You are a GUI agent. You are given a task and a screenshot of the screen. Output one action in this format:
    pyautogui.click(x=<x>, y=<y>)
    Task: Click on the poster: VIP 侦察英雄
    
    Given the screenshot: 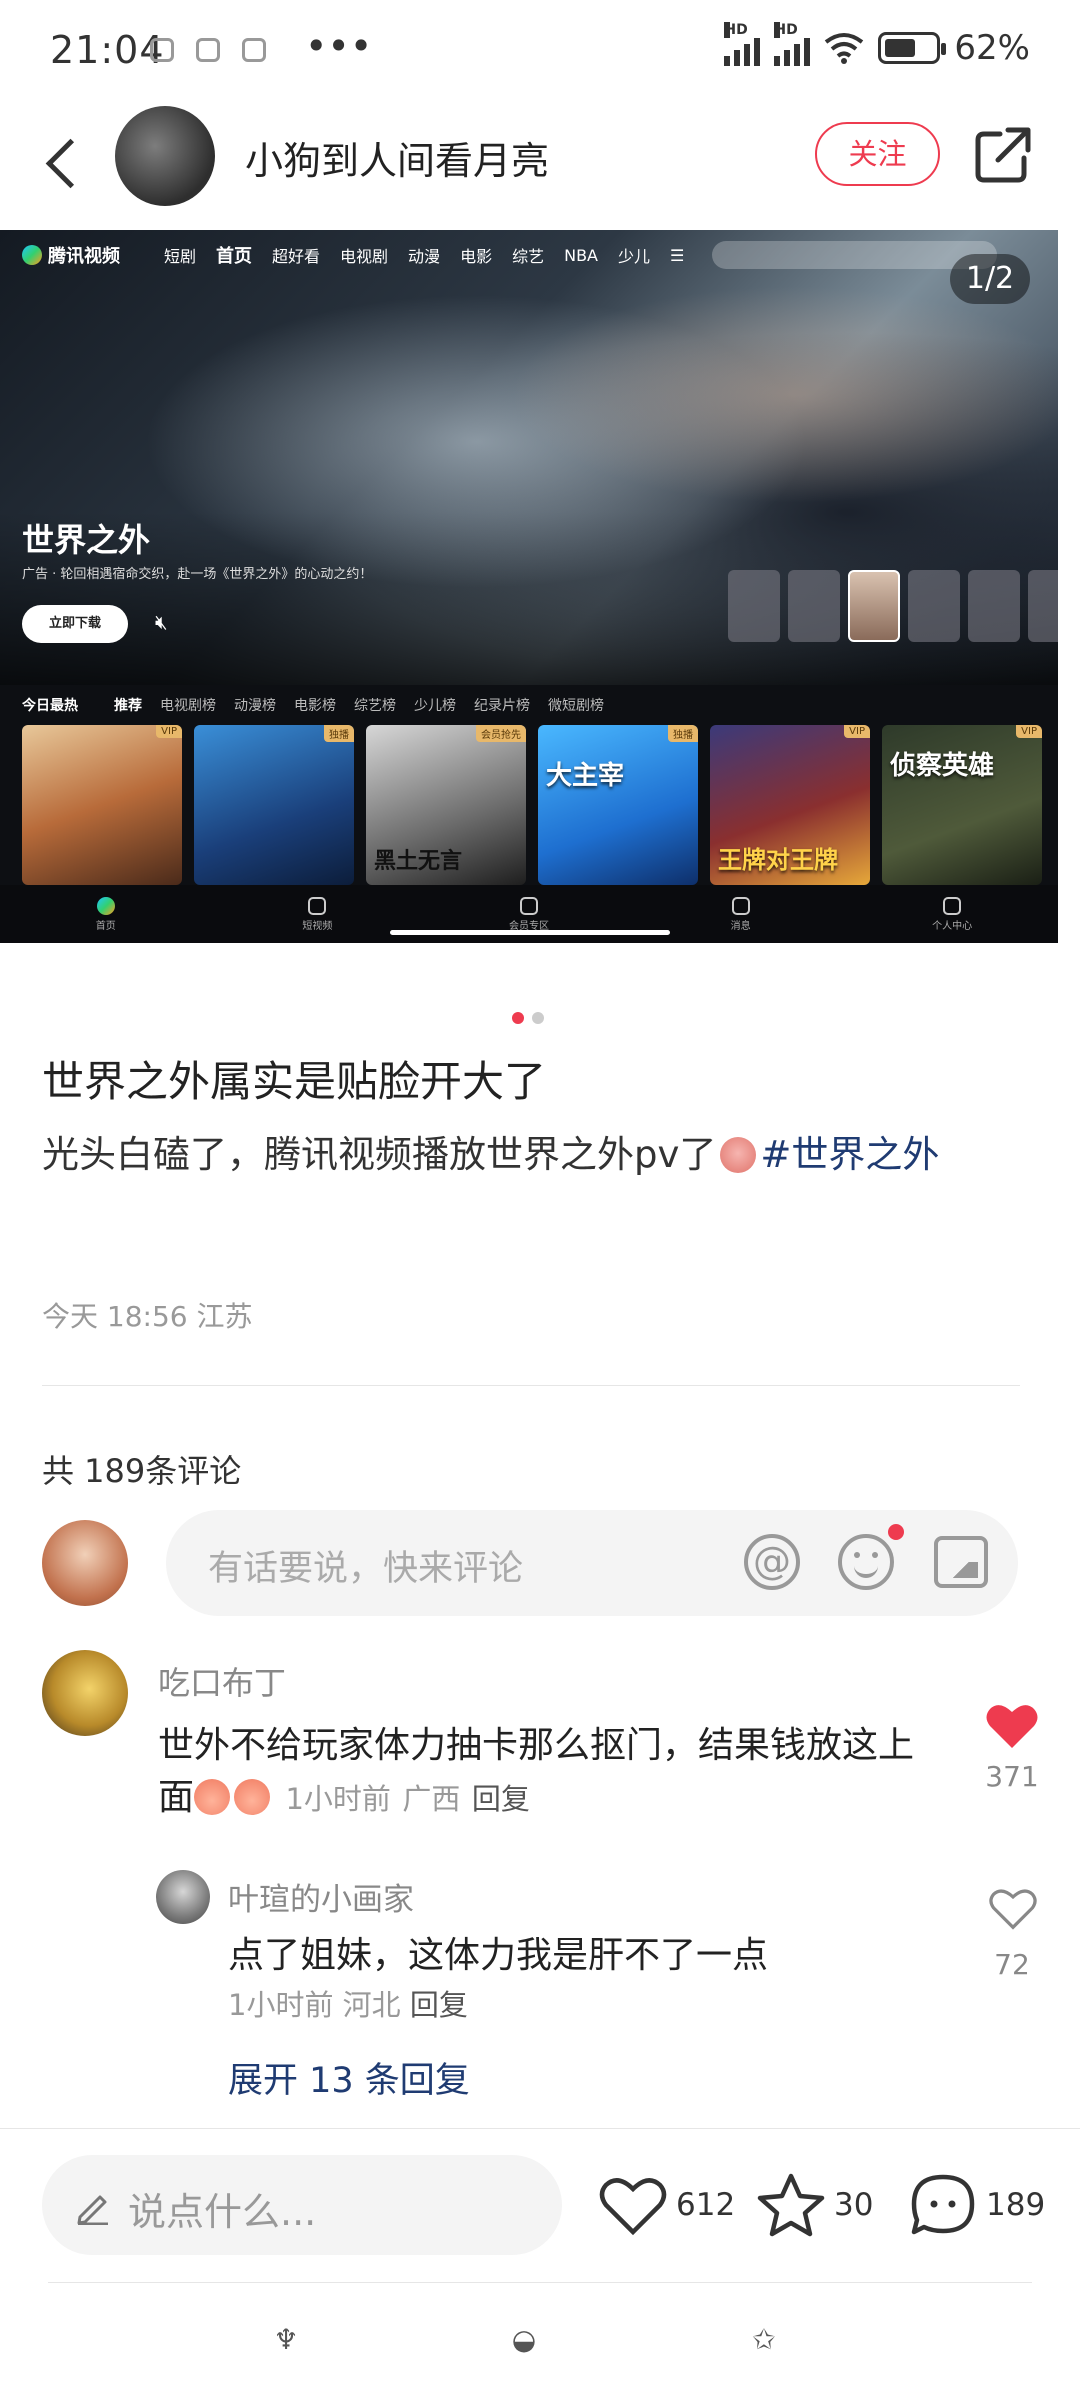 What is the action you would take?
    pyautogui.click(x=962, y=805)
    